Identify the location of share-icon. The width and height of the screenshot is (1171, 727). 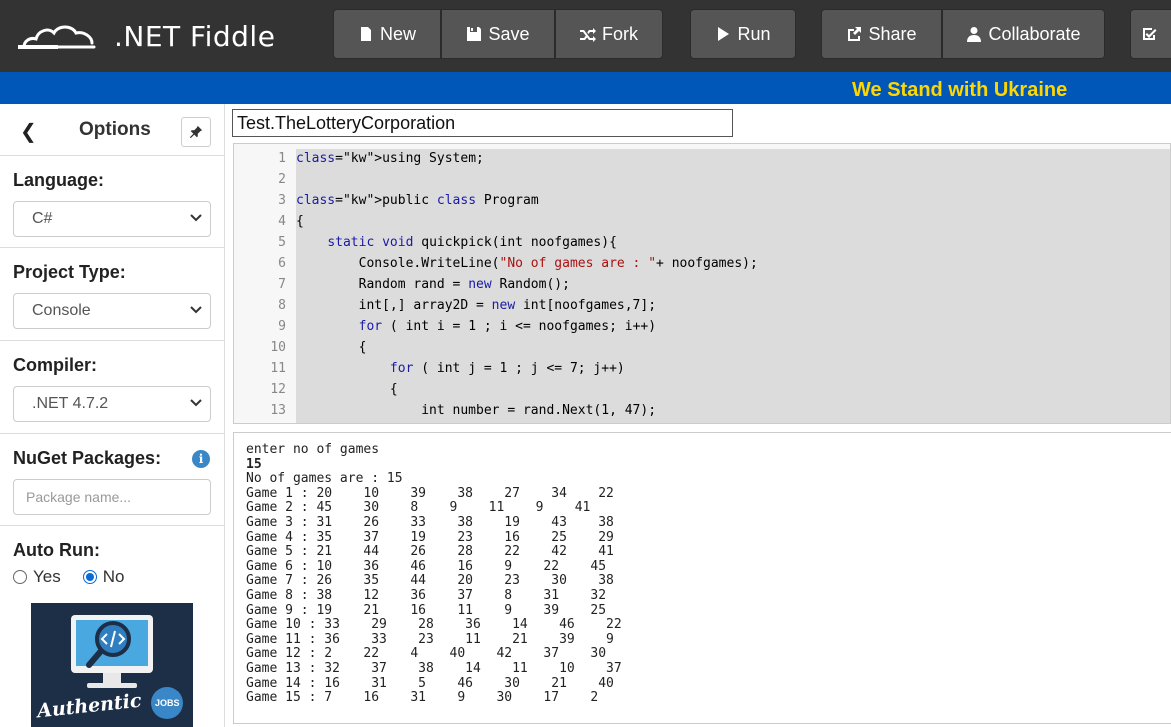
(855, 34).